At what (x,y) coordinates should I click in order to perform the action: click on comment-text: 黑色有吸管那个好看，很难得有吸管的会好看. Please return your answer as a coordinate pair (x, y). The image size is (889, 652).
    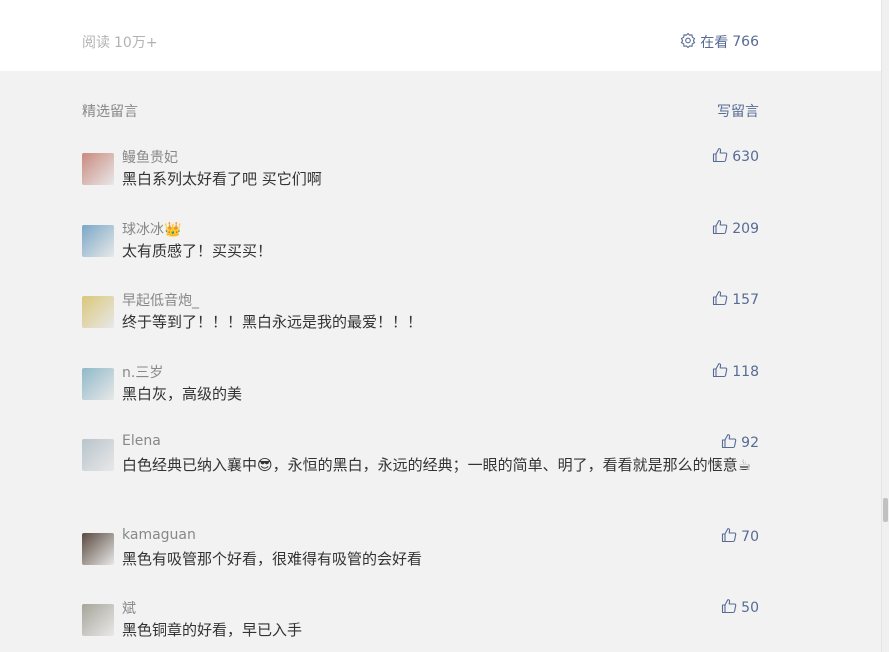
    Looking at the image, I should click on (272, 559).